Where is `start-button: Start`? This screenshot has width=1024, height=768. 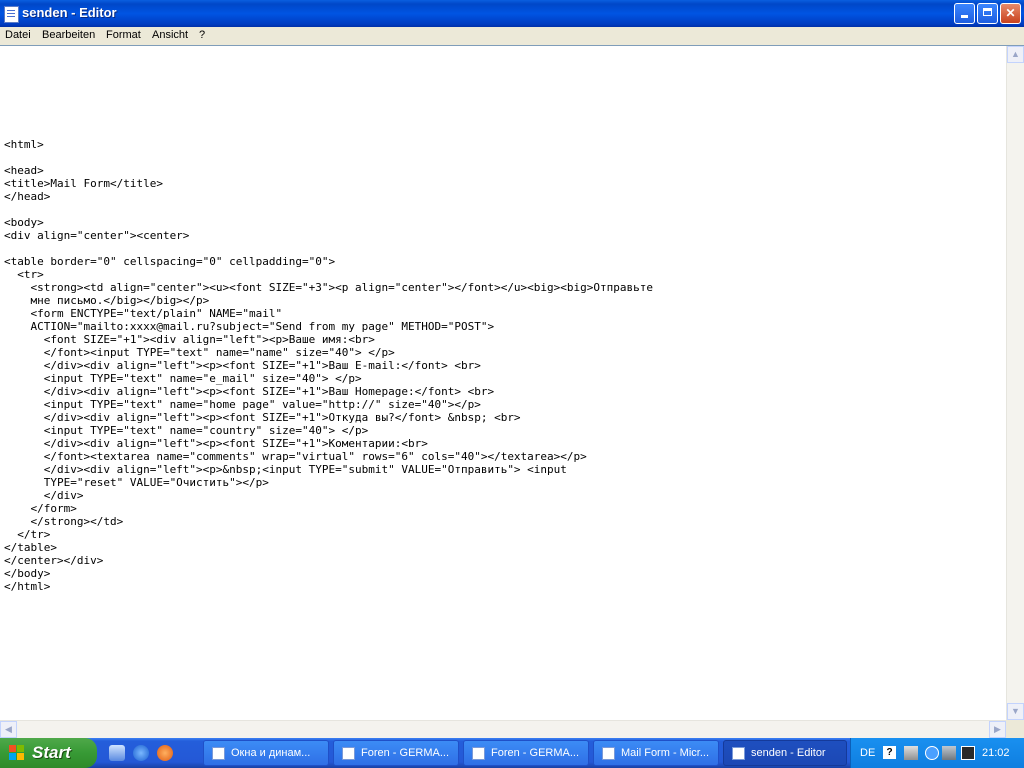
start-button: Start is located at coordinates (48, 753).